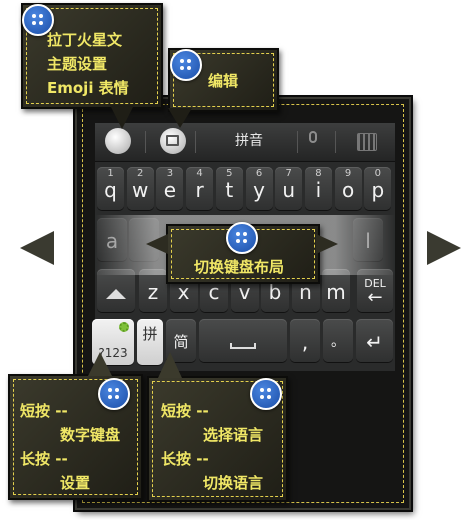 This screenshot has width=463, height=520. What do you see at coordinates (85, 40) in the screenshot?
I see `theme-callout-line-1: 拉丁火星文` at bounding box center [85, 40].